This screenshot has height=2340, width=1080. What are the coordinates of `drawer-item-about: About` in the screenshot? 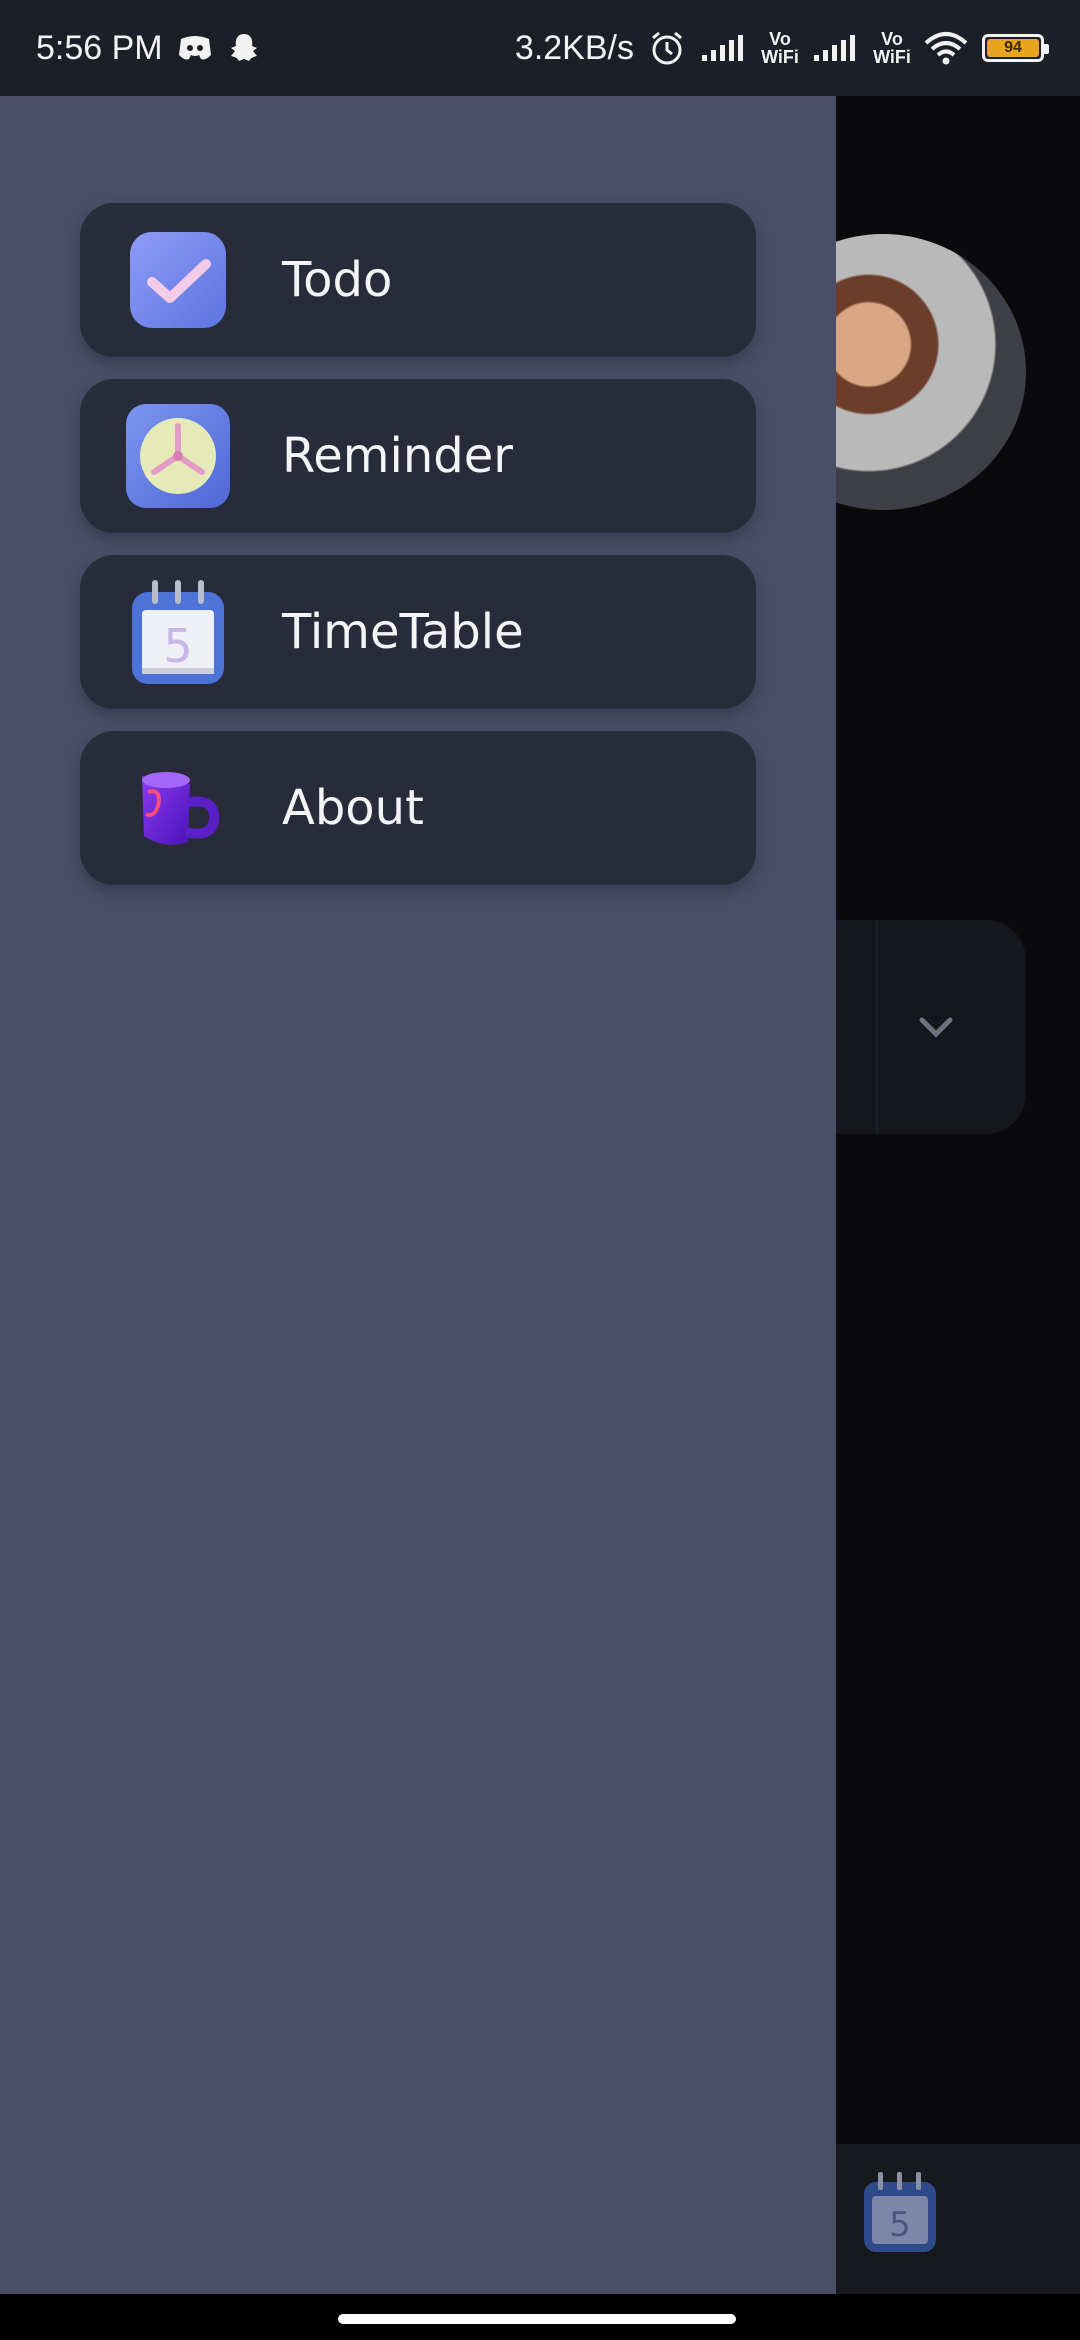 It's located at (418, 808).